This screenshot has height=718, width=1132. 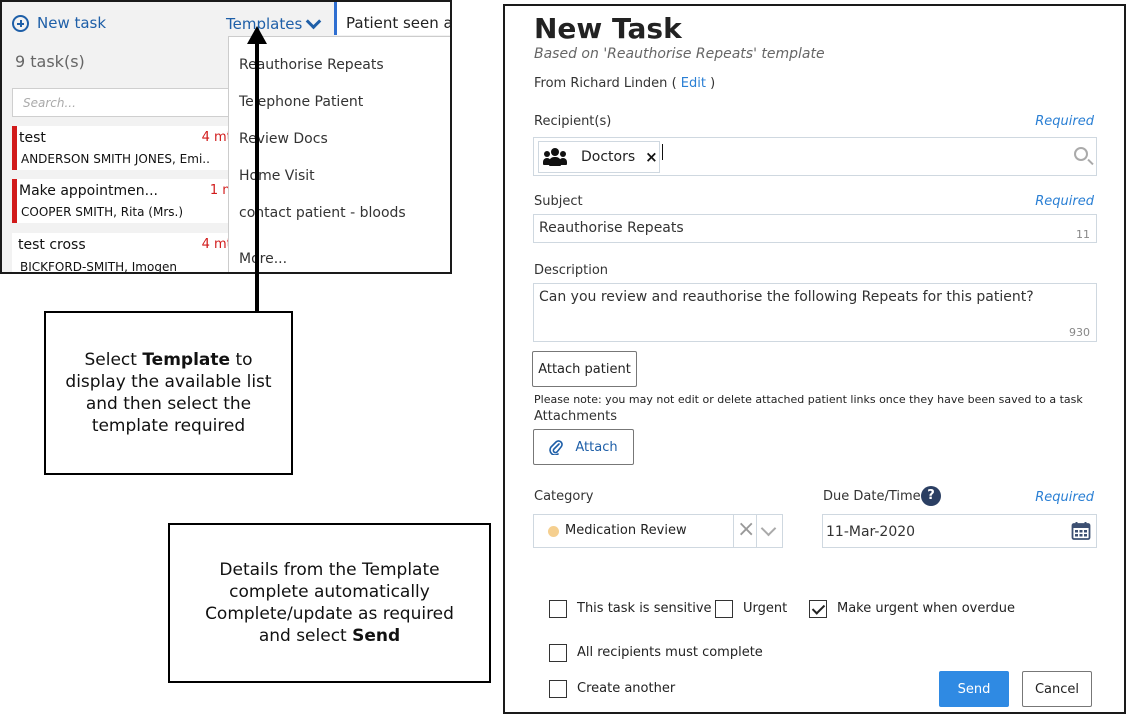 I want to click on sensitive-checkbox, so click(x=558, y=609).